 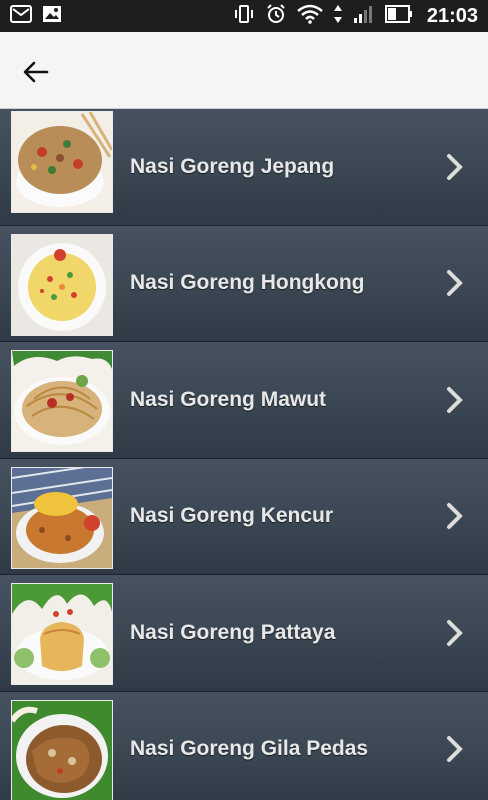 I want to click on alarm-icon, so click(x=276, y=16).